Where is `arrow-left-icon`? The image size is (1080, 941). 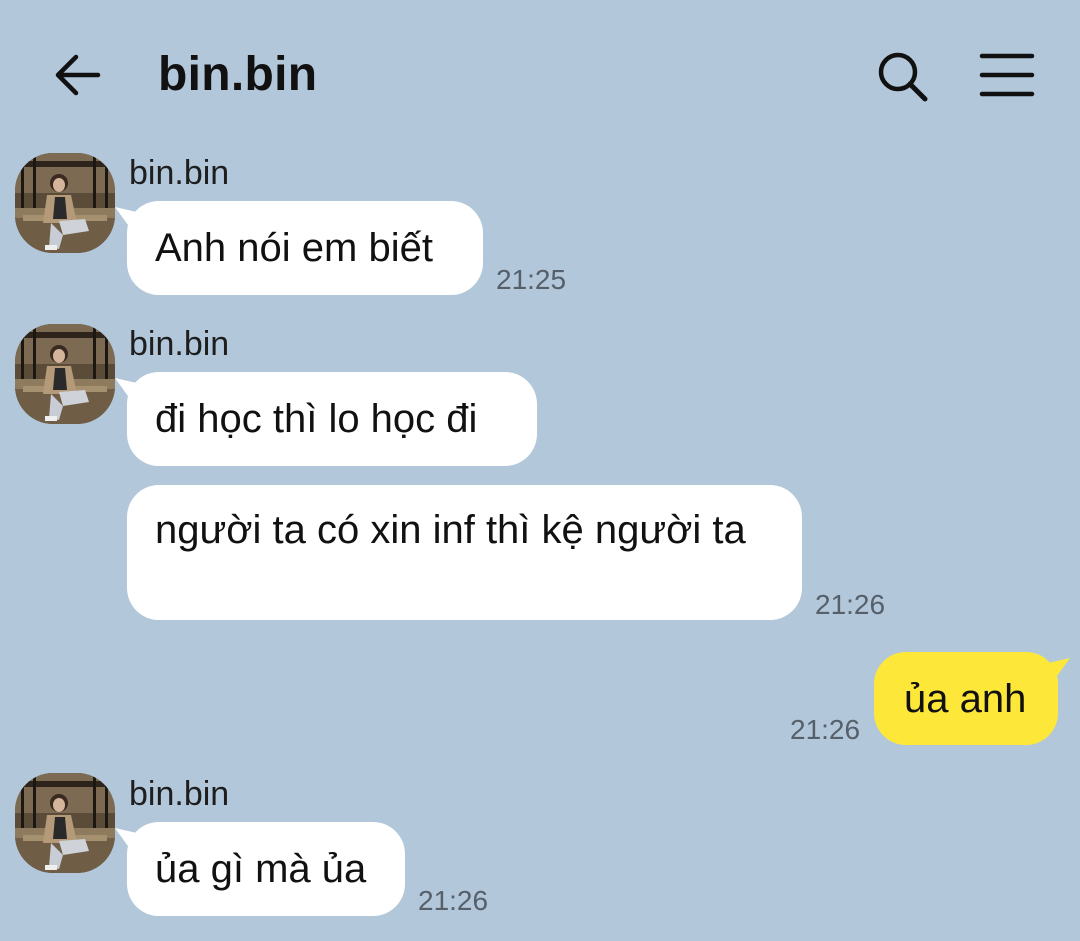
arrow-left-icon is located at coordinates (78, 75).